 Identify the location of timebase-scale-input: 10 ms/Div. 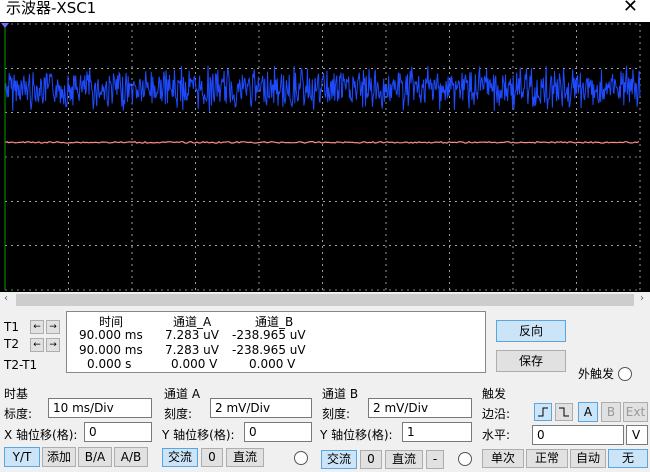
(100, 408).